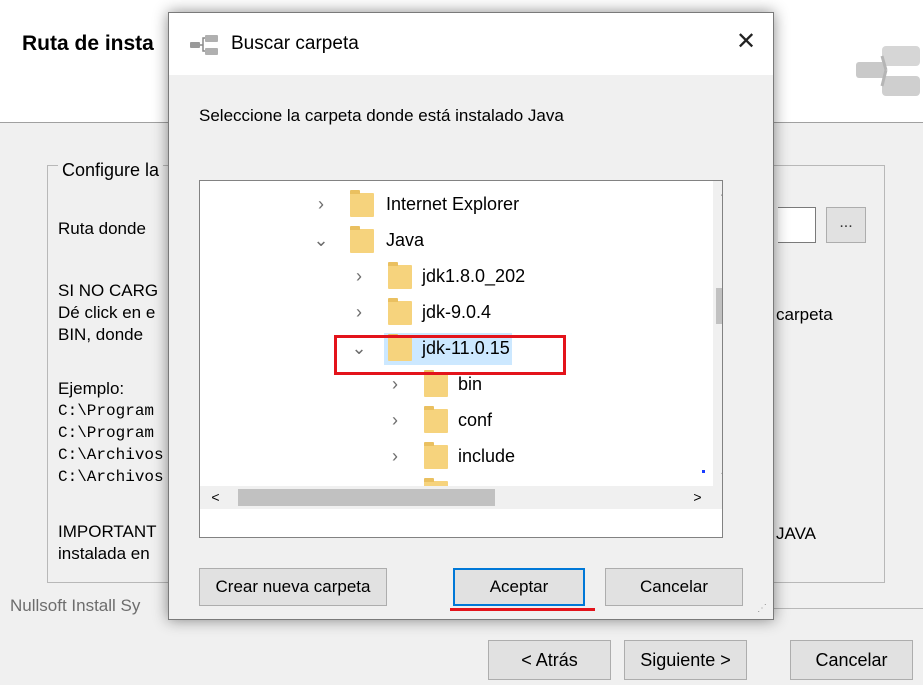  I want to click on tree-bottom-area, so click(461, 523).